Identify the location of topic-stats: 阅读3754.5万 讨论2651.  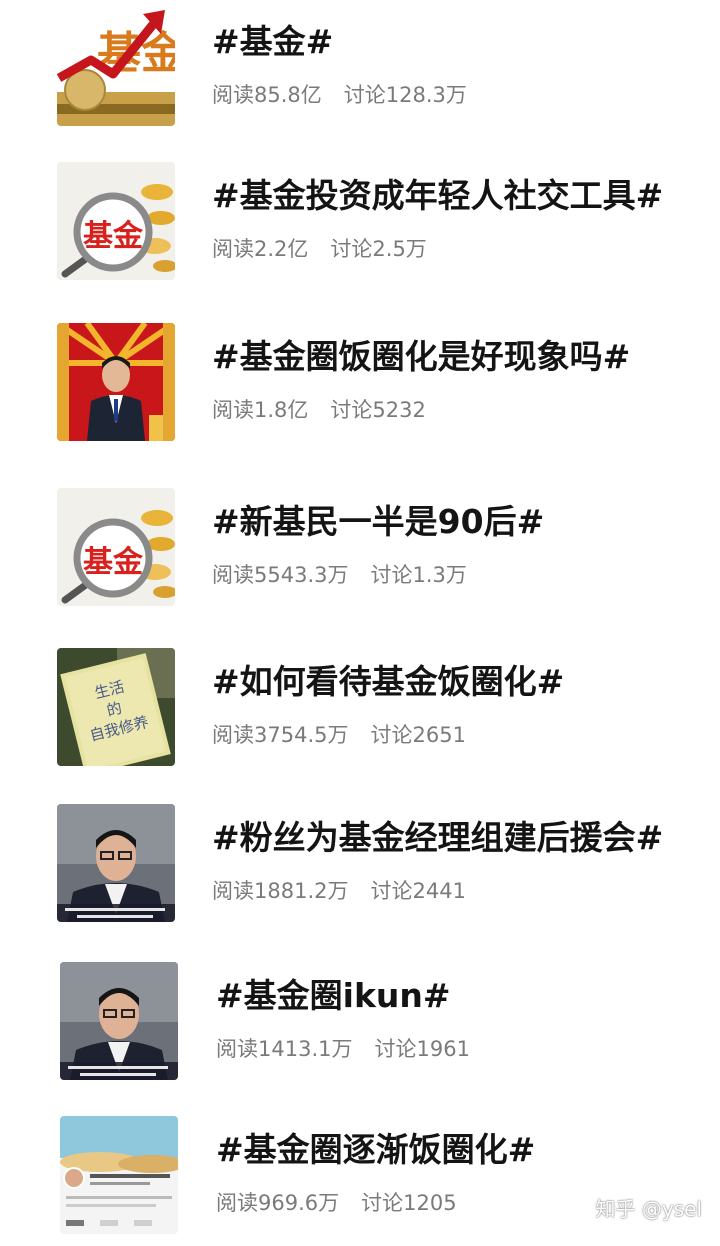
(339, 735).